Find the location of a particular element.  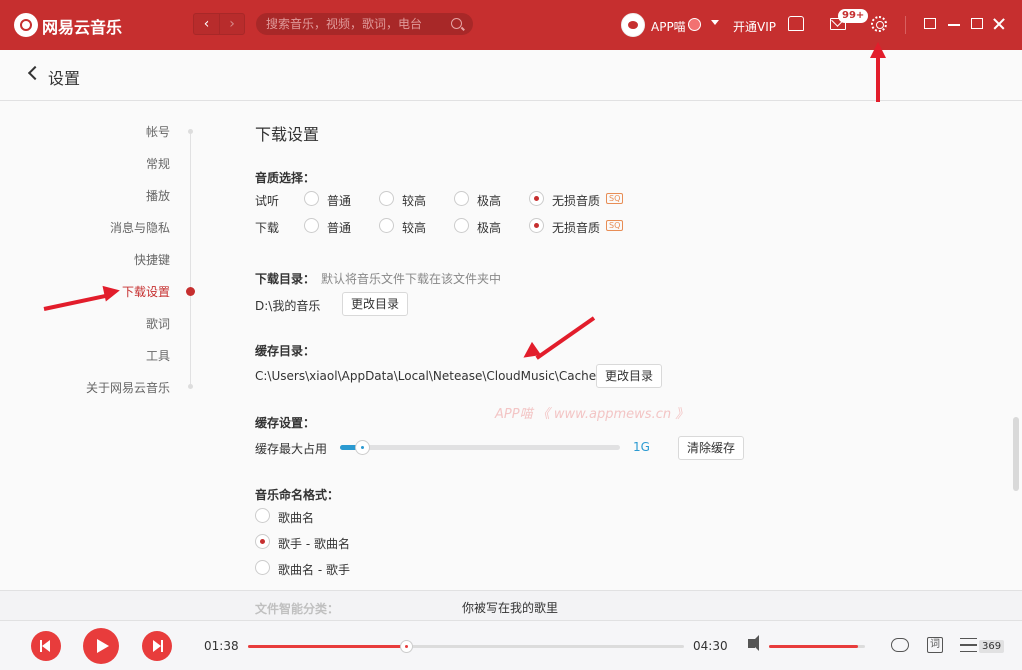

naming-song-artist-radio is located at coordinates (262, 567).